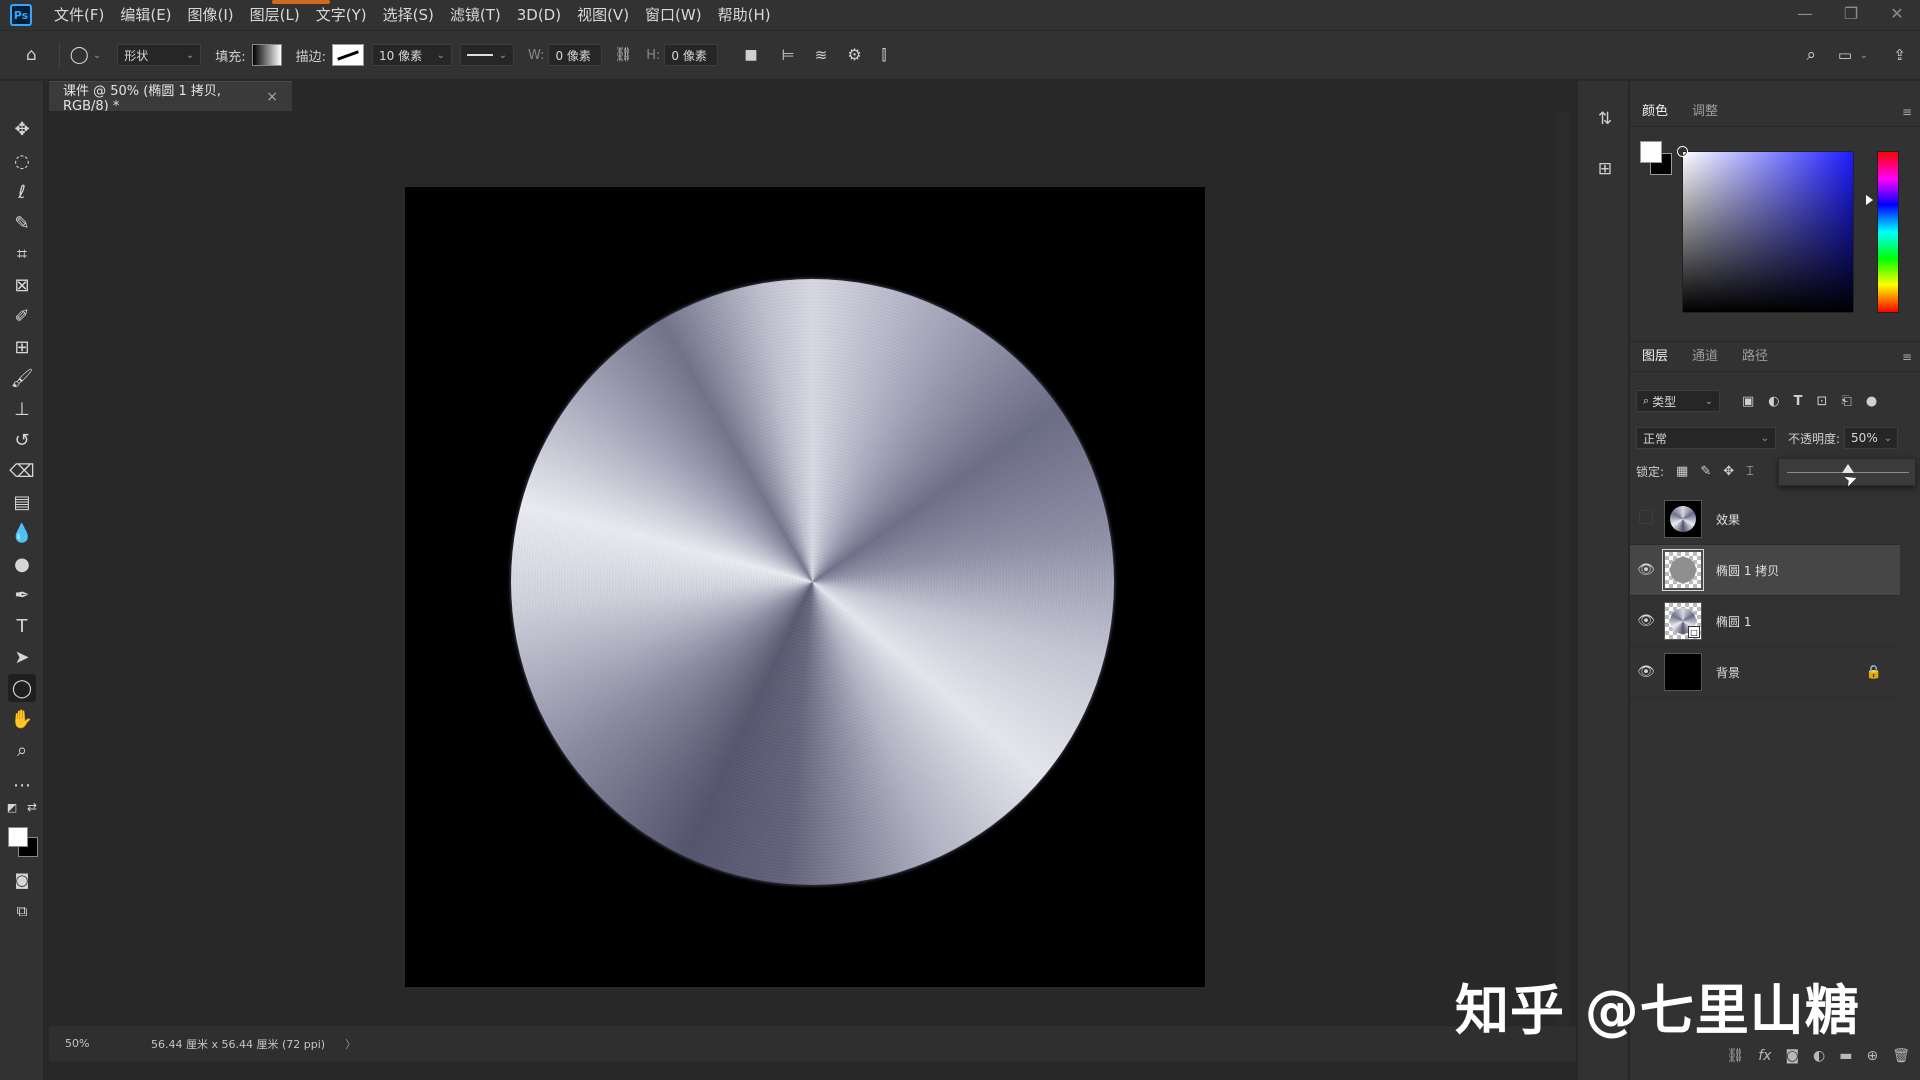  I want to click on marquee-tool-icon: ◌, so click(22, 161).